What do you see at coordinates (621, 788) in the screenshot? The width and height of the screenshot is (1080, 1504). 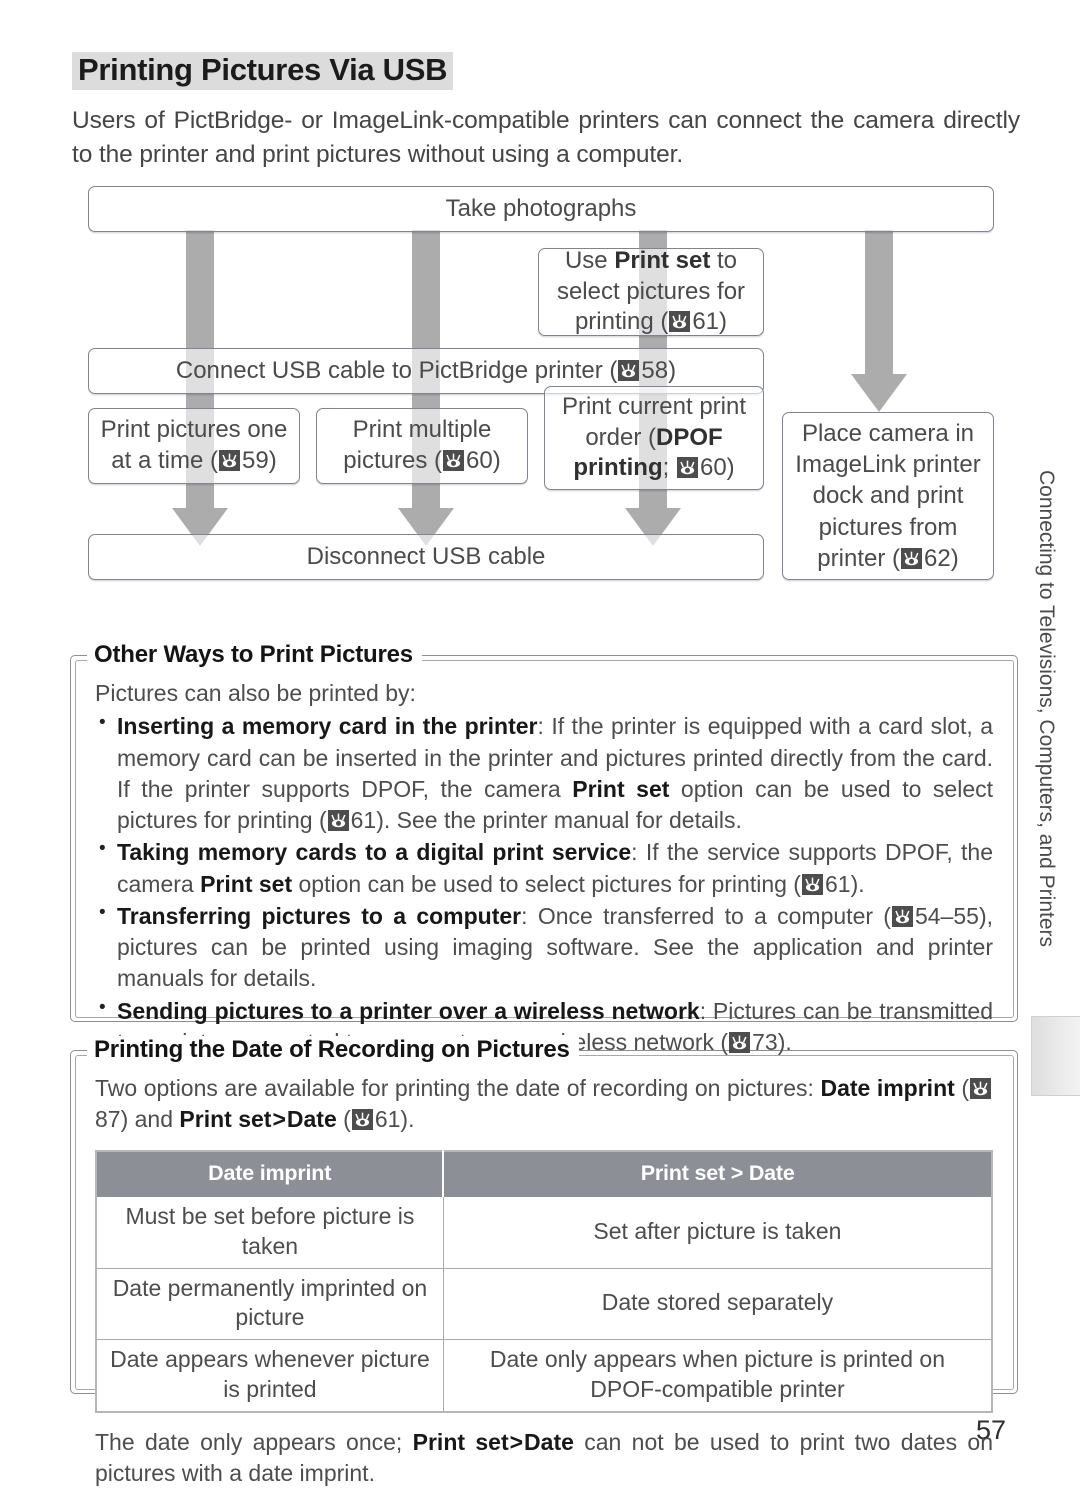 I see `bullet-0-bold2: Print set` at bounding box center [621, 788].